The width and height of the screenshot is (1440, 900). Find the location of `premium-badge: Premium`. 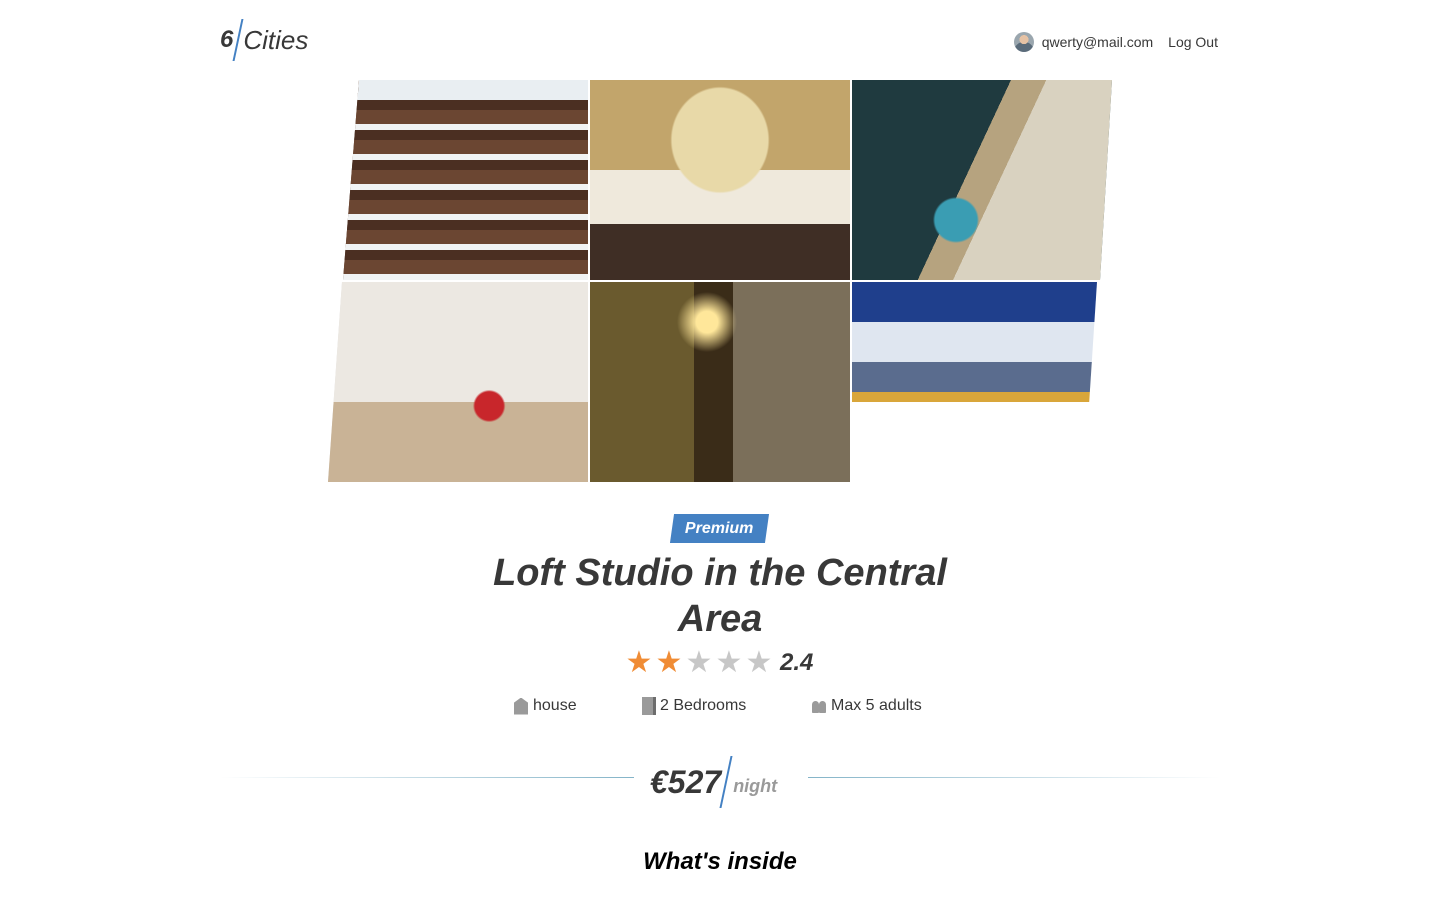

premium-badge: Premium is located at coordinates (719, 528).